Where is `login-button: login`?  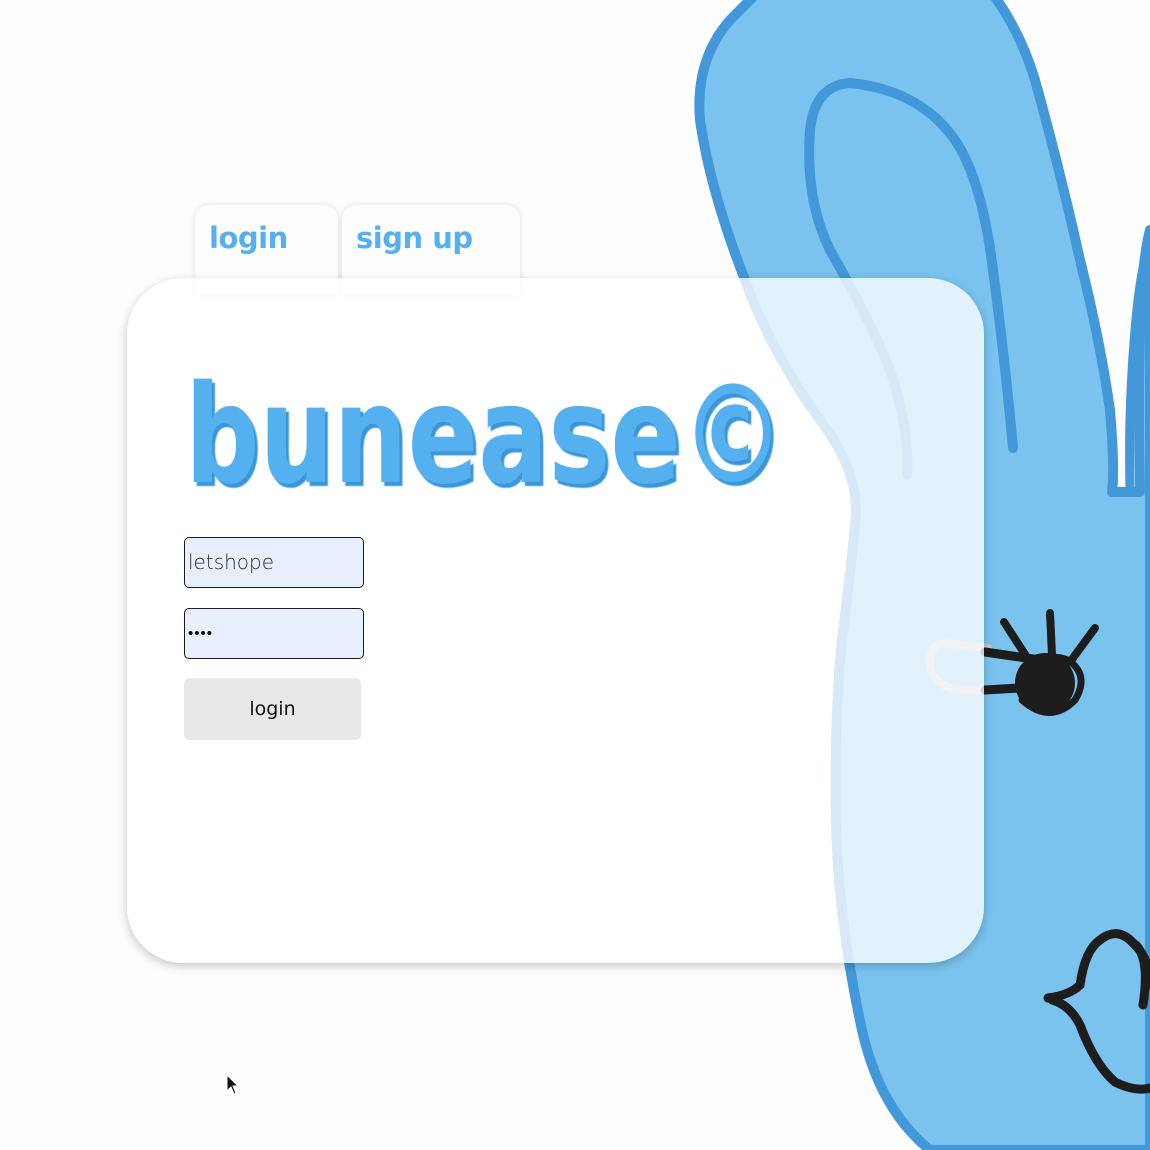 login-button: login is located at coordinates (272, 709).